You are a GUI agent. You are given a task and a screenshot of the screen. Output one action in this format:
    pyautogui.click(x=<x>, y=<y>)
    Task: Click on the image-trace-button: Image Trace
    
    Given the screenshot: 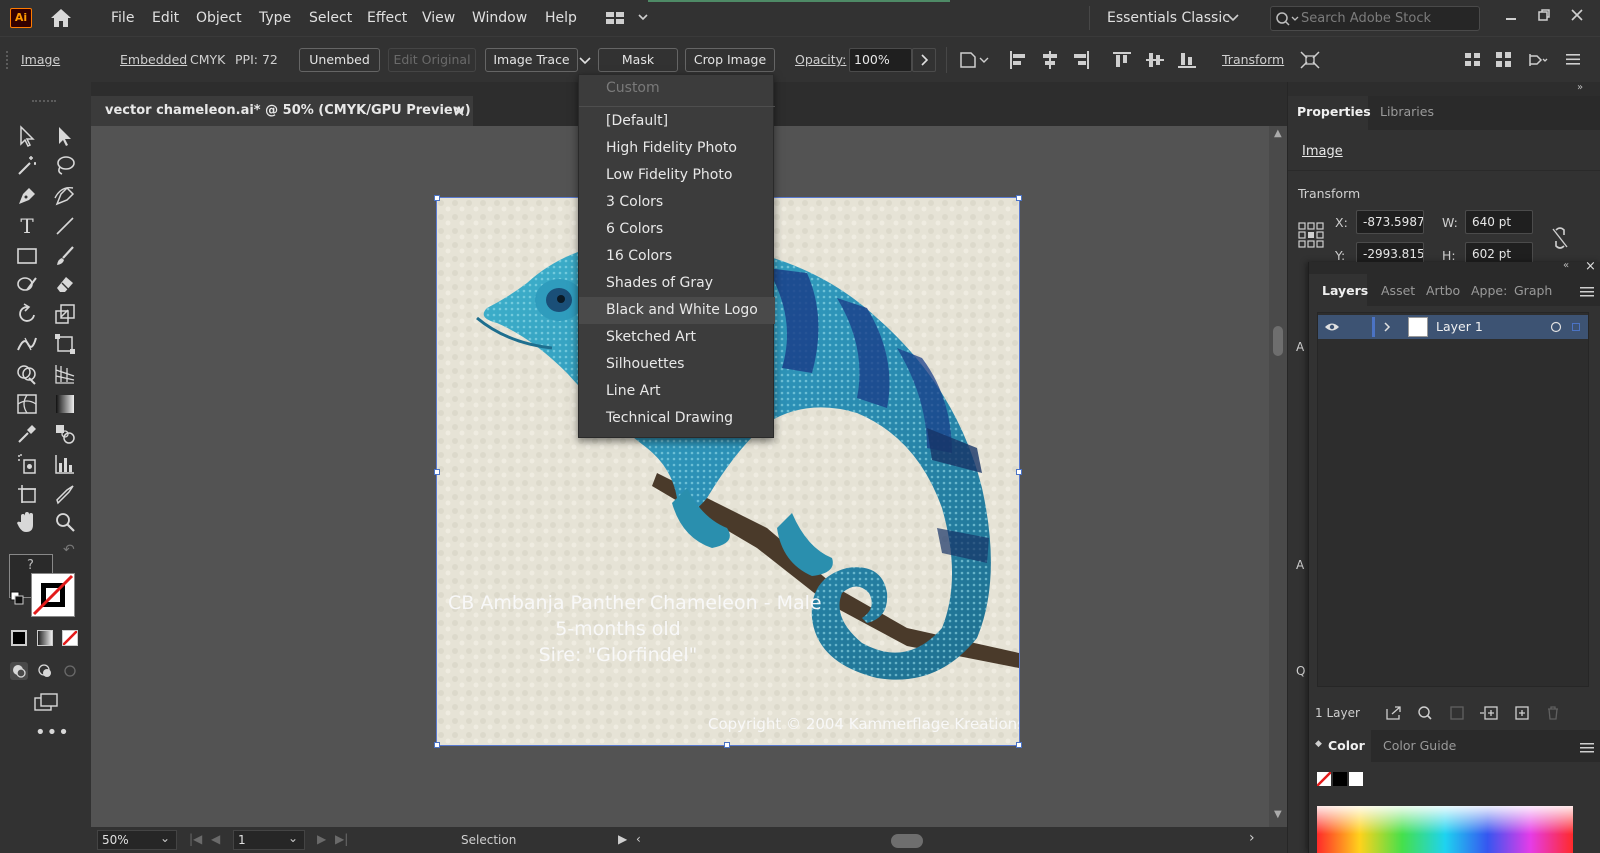 What is the action you would take?
    pyautogui.click(x=531, y=60)
    